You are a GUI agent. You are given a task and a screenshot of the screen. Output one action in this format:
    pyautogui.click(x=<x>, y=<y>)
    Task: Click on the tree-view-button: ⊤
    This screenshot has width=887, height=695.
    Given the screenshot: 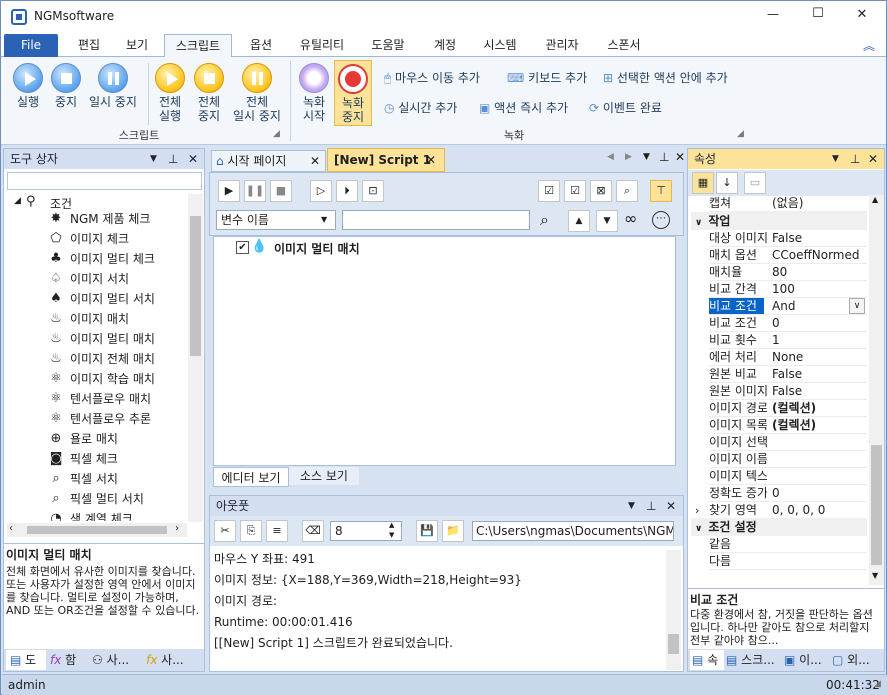 What is the action you would take?
    pyautogui.click(x=661, y=191)
    